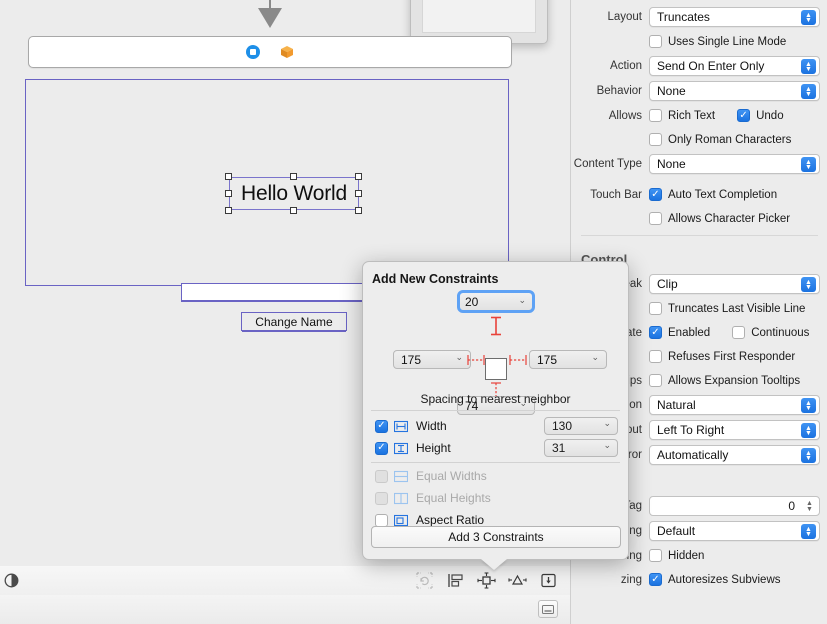  Describe the element at coordinates (358, 210) in the screenshot. I see `resize-handle-bottom-right` at that location.